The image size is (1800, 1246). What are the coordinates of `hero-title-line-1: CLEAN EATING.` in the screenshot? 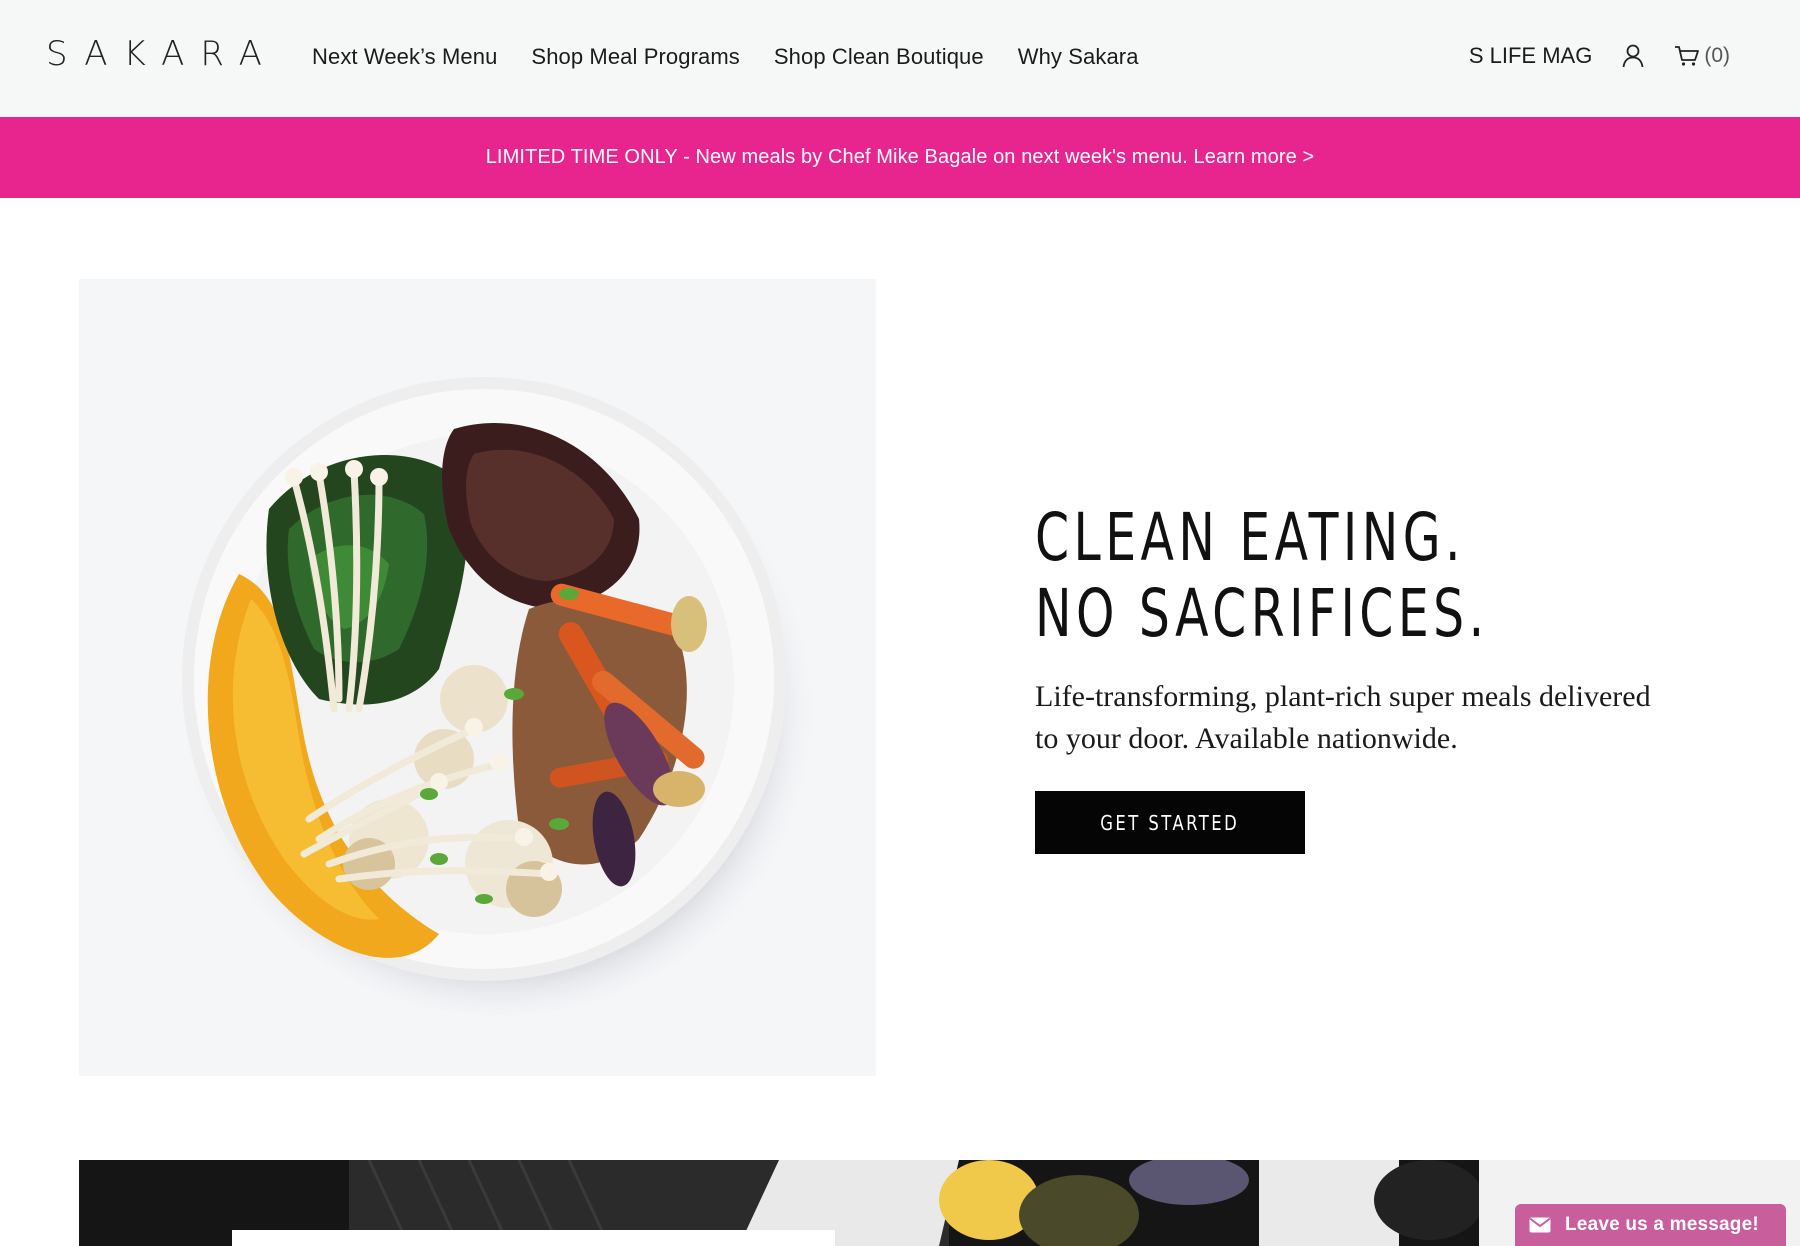 It's located at (1250, 537).